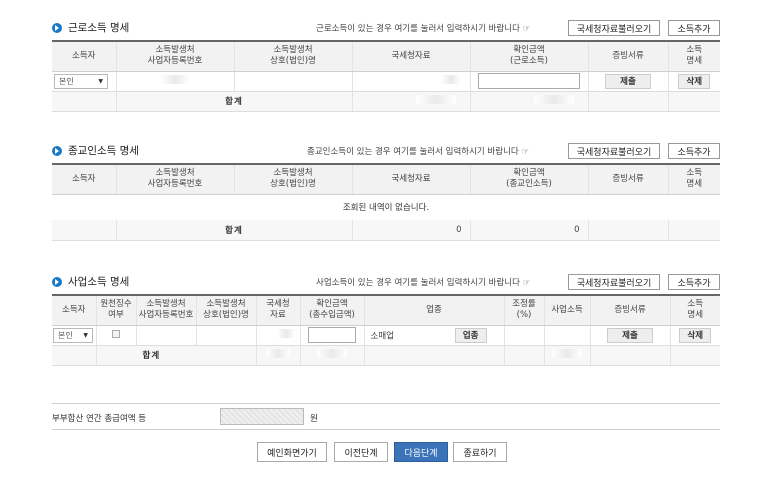 This screenshot has height=486, width=773. What do you see at coordinates (116, 310) in the screenshot?
I see `header-withholding-label: 원천징수 여부` at bounding box center [116, 310].